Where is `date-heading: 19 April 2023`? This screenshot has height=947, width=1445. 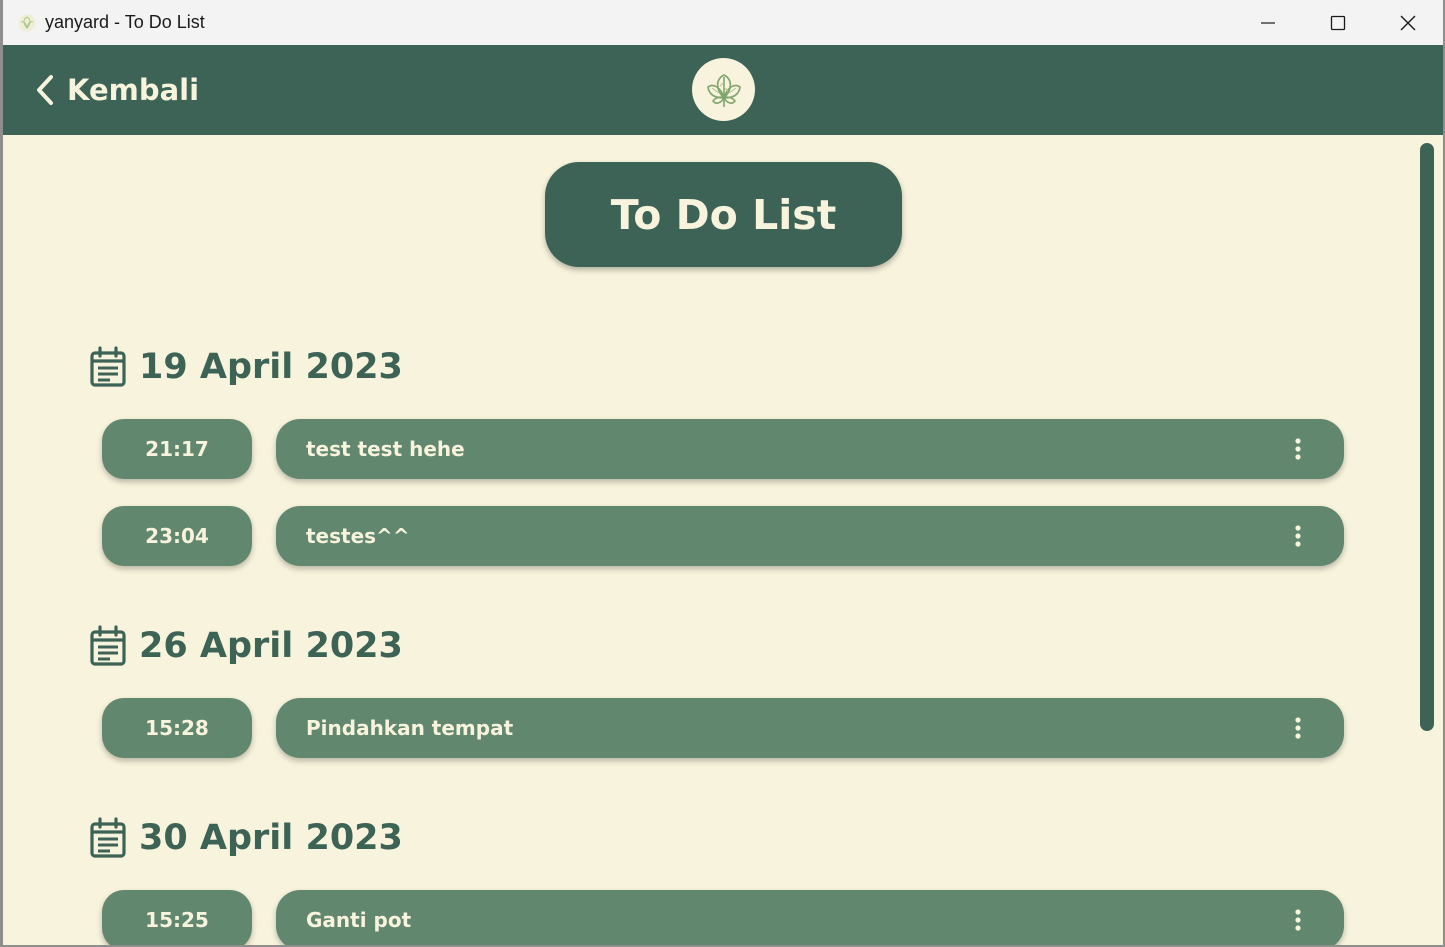
date-heading: 19 April 2023 is located at coordinates (246, 367).